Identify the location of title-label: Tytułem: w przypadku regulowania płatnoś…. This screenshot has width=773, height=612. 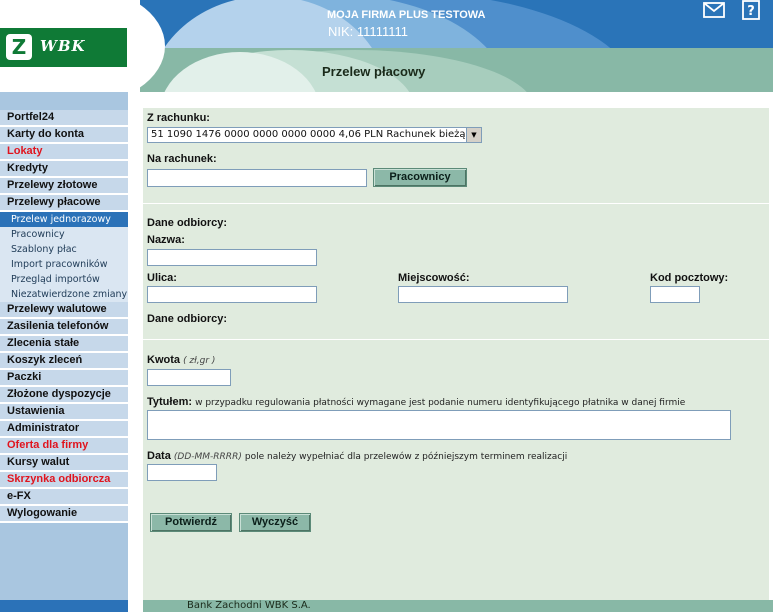
(416, 402).